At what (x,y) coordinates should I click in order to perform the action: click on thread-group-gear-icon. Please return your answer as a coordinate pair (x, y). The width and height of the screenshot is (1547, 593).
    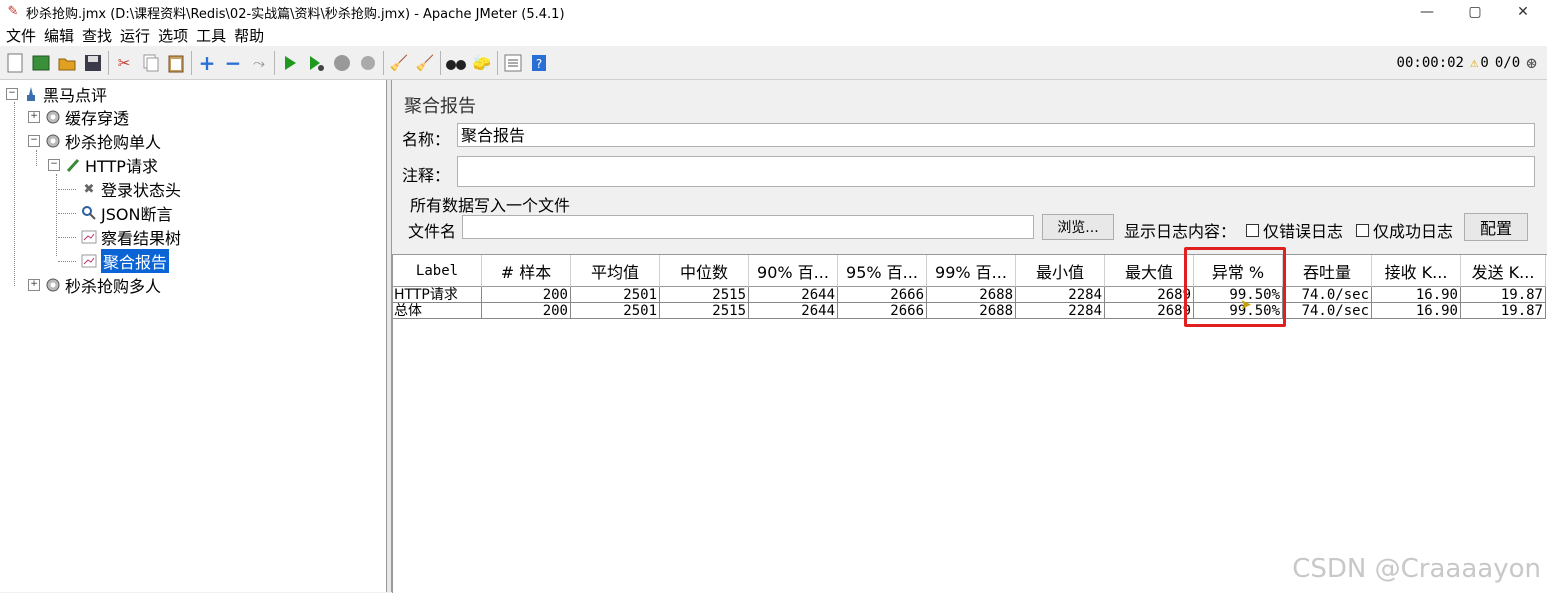
    Looking at the image, I should click on (53, 285).